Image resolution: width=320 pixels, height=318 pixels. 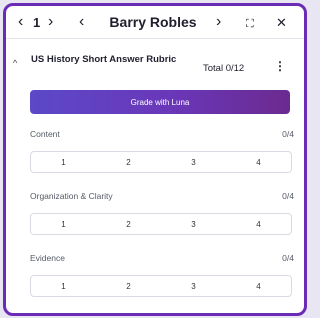 I want to click on navigation-bar: ‹ 1 › ‹ Barry Robles › ⛶ ✕, so click(x=155, y=22).